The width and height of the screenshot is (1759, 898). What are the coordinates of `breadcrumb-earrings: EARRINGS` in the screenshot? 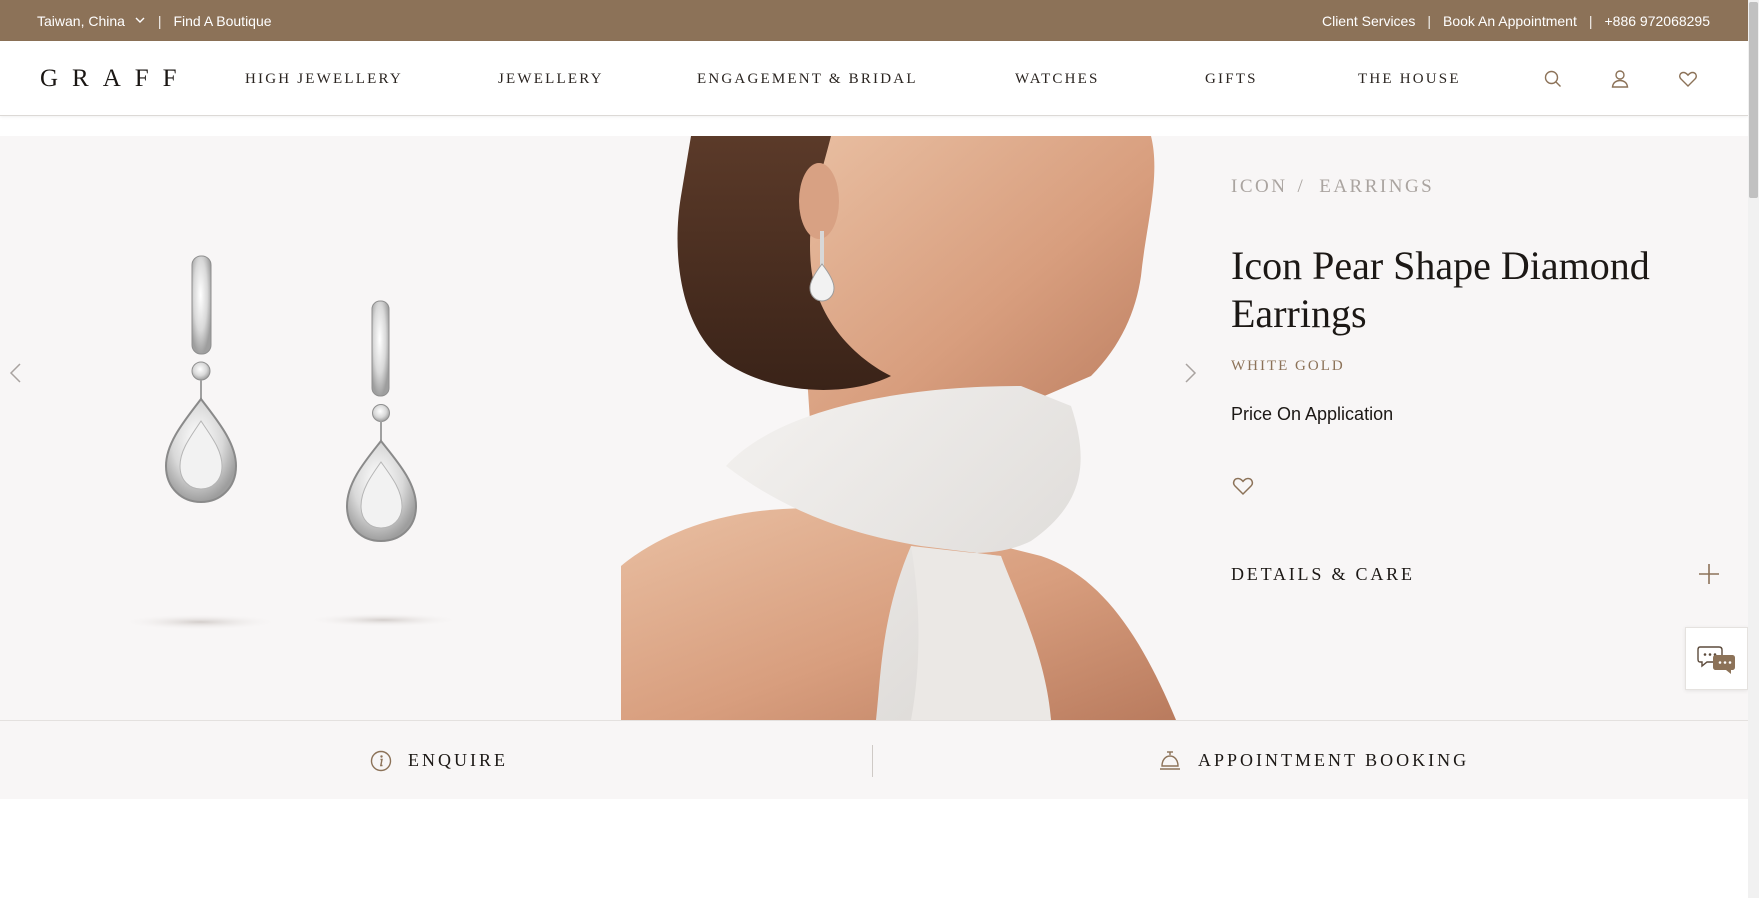 It's located at (1376, 186).